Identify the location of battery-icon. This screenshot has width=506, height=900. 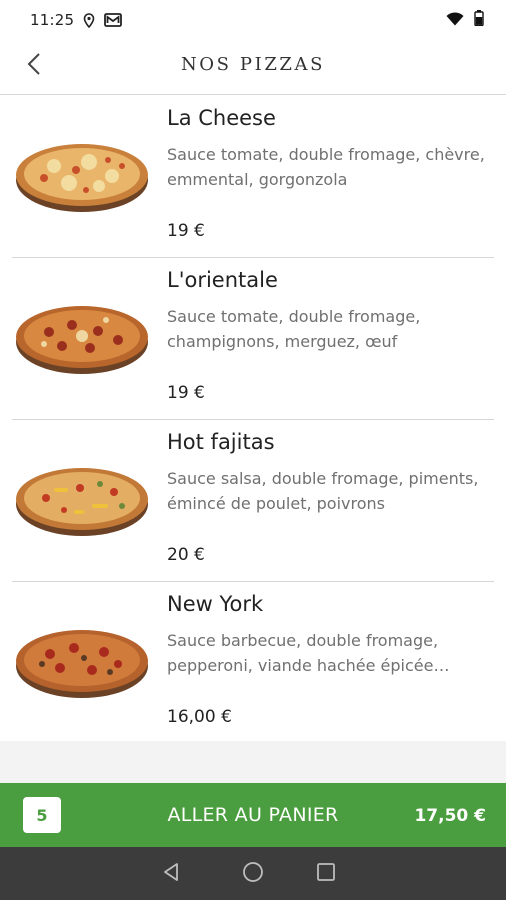
(479, 20).